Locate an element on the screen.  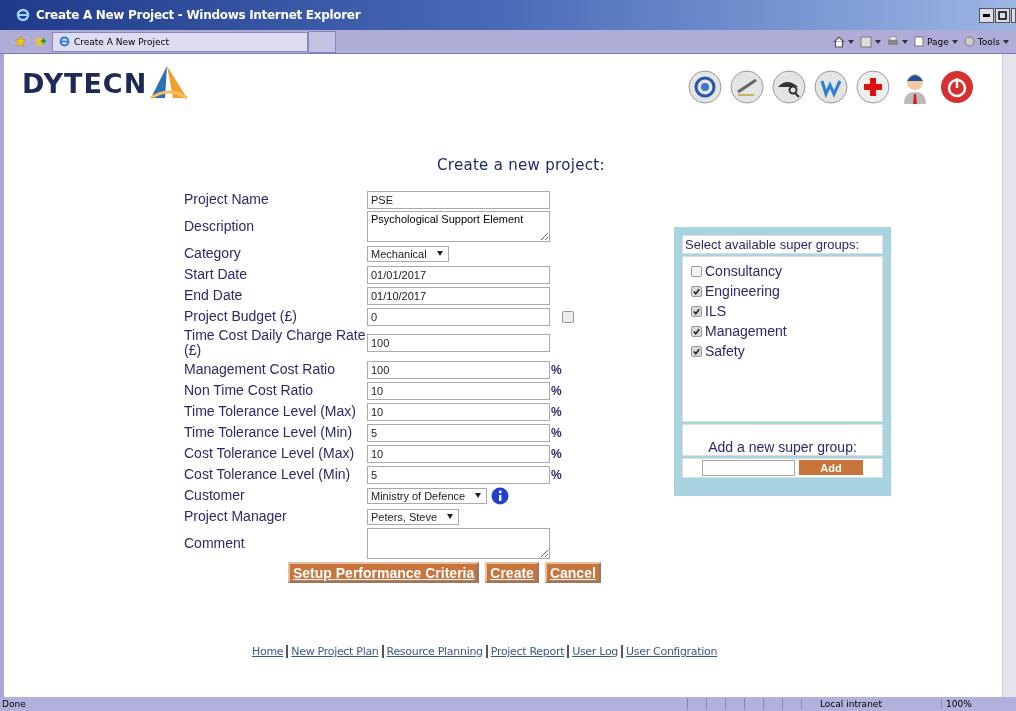
add-group-label: Add a new super group: is located at coordinates (782, 447).